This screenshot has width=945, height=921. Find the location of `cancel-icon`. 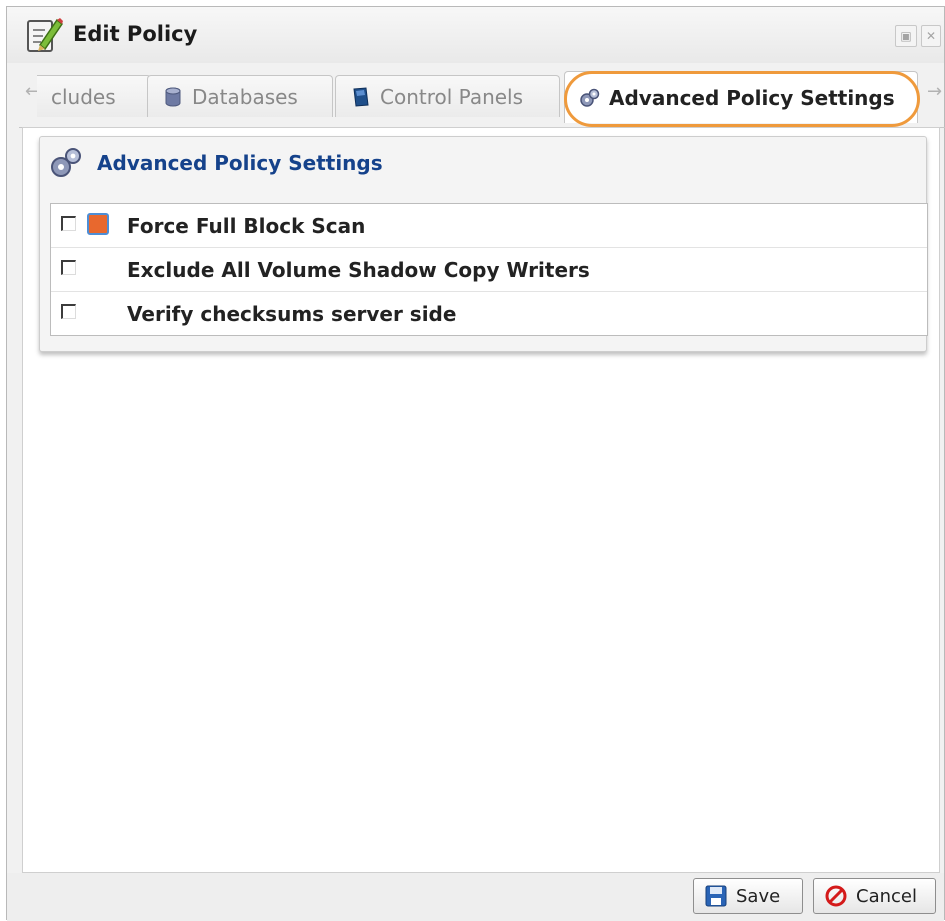

cancel-icon is located at coordinates (836, 896).